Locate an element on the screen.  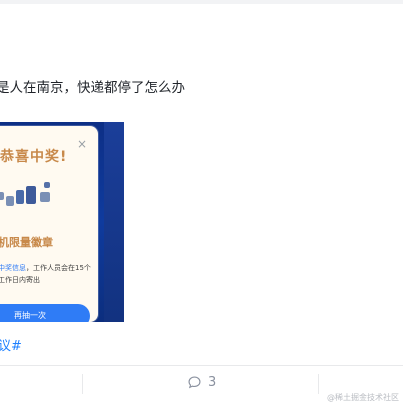
top-separator is located at coordinates (201, 2).